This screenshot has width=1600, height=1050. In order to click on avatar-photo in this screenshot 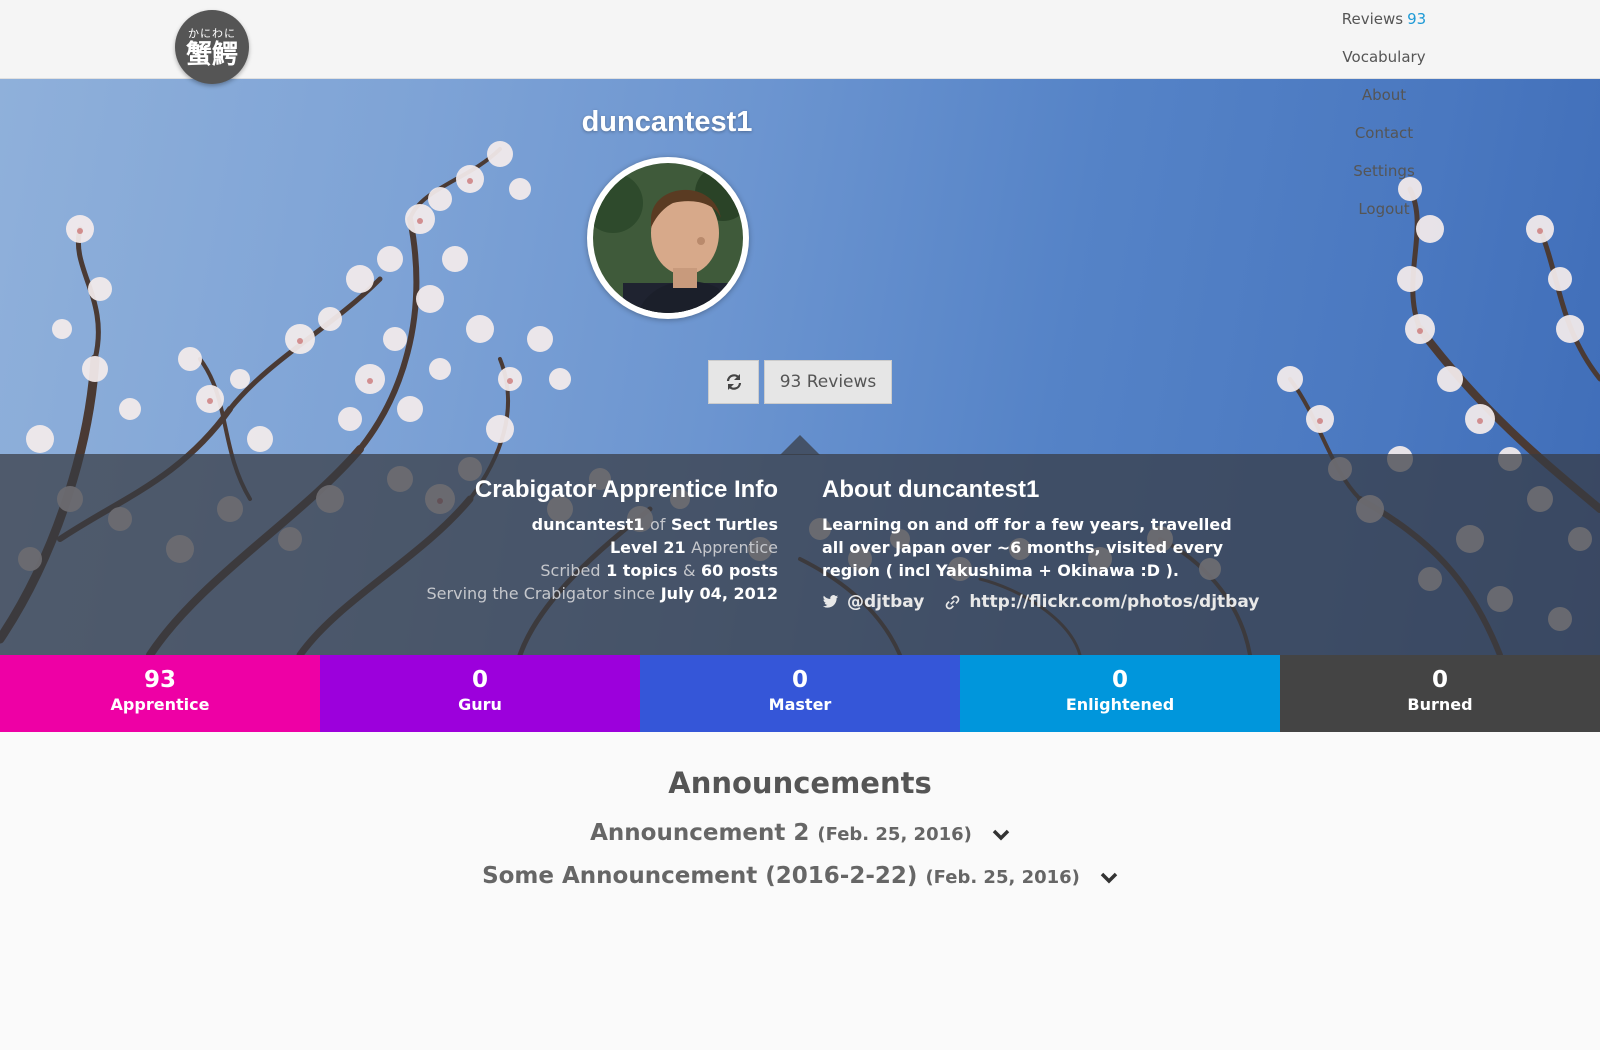, I will do `click(668, 238)`.